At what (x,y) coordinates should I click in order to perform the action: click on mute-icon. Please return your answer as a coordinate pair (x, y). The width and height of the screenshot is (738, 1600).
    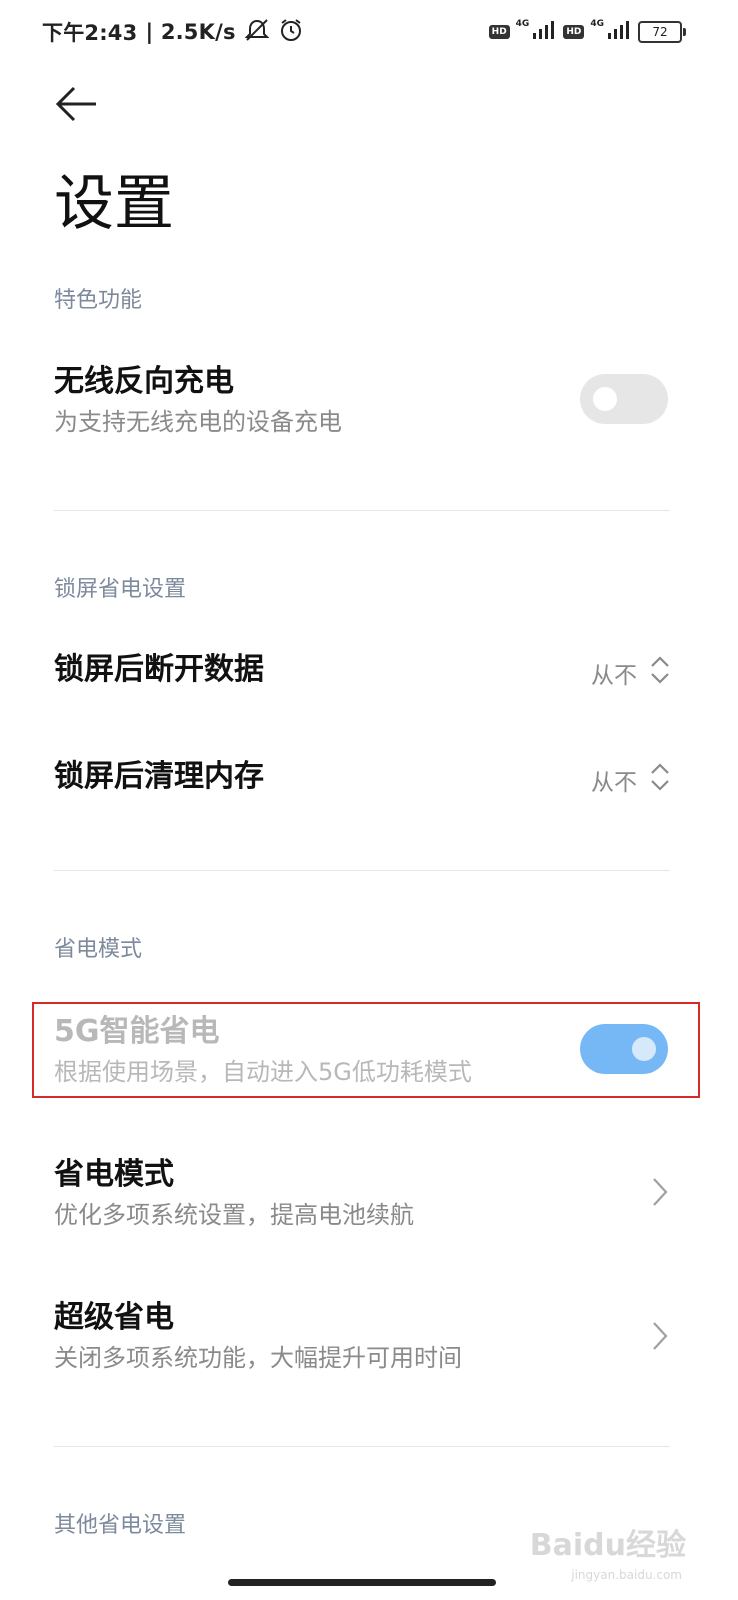
    Looking at the image, I should click on (257, 32).